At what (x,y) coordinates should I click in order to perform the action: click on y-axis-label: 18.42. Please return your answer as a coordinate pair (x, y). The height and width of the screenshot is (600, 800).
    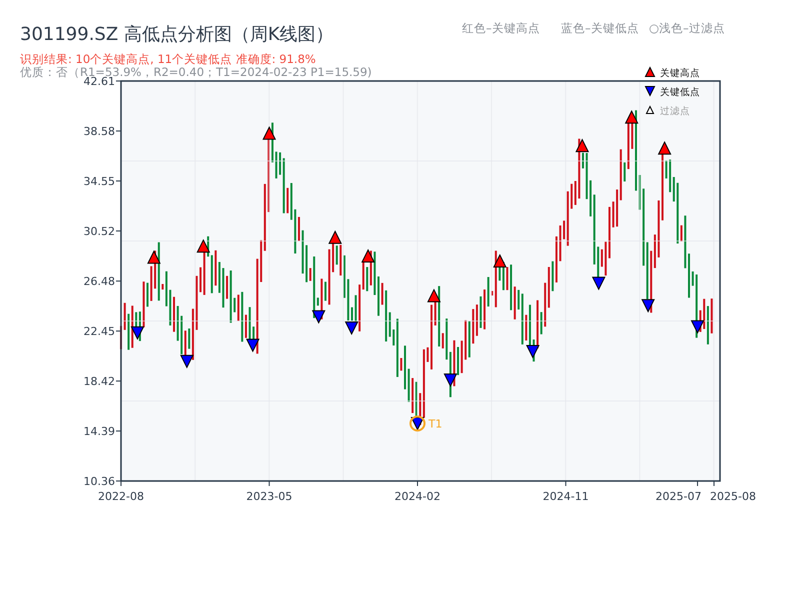
    Looking at the image, I should click on (99, 381).